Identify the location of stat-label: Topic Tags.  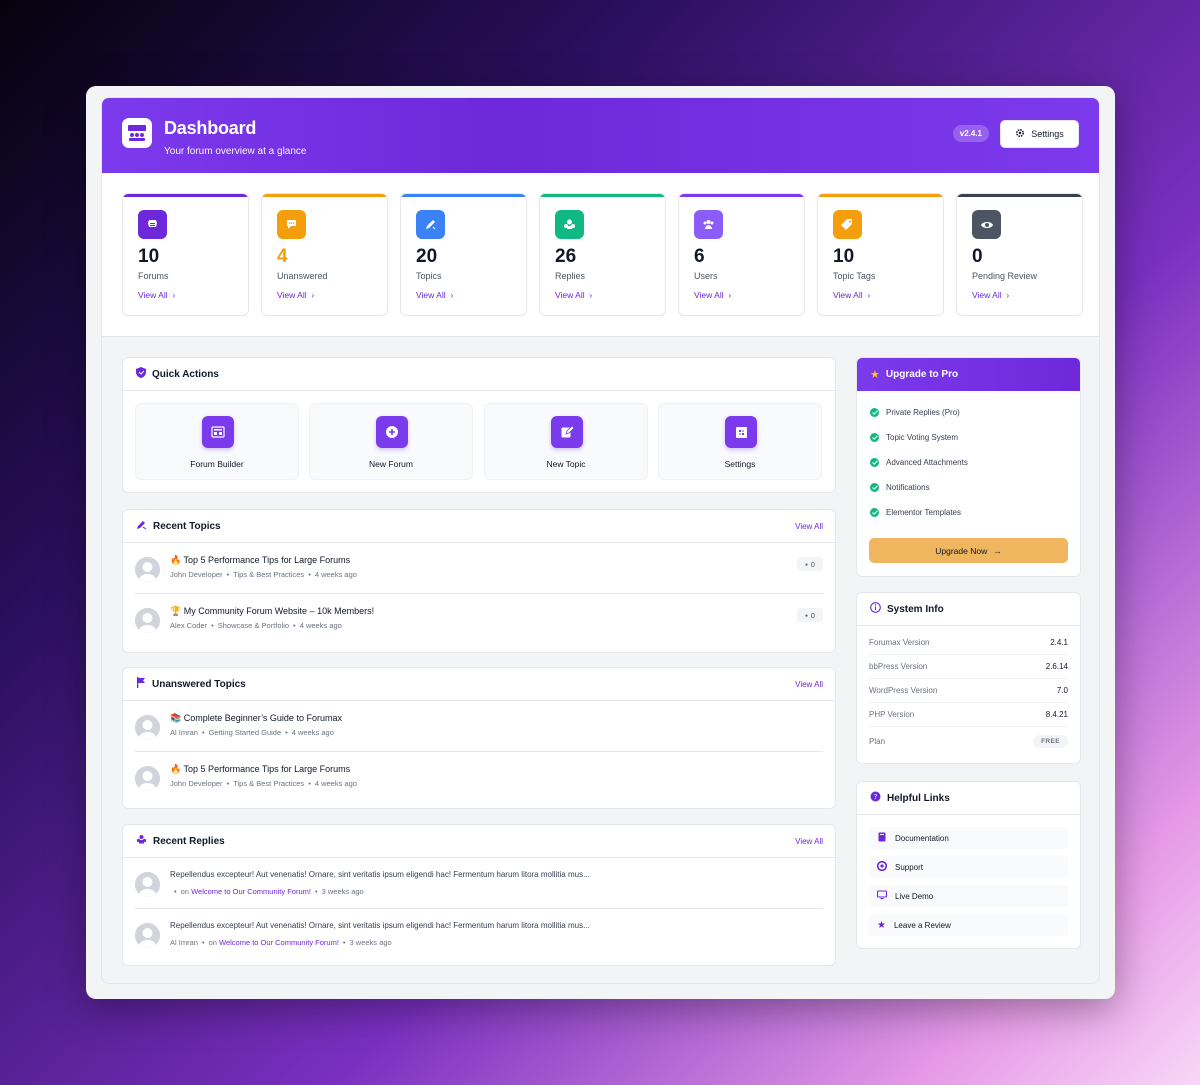
(854, 276).